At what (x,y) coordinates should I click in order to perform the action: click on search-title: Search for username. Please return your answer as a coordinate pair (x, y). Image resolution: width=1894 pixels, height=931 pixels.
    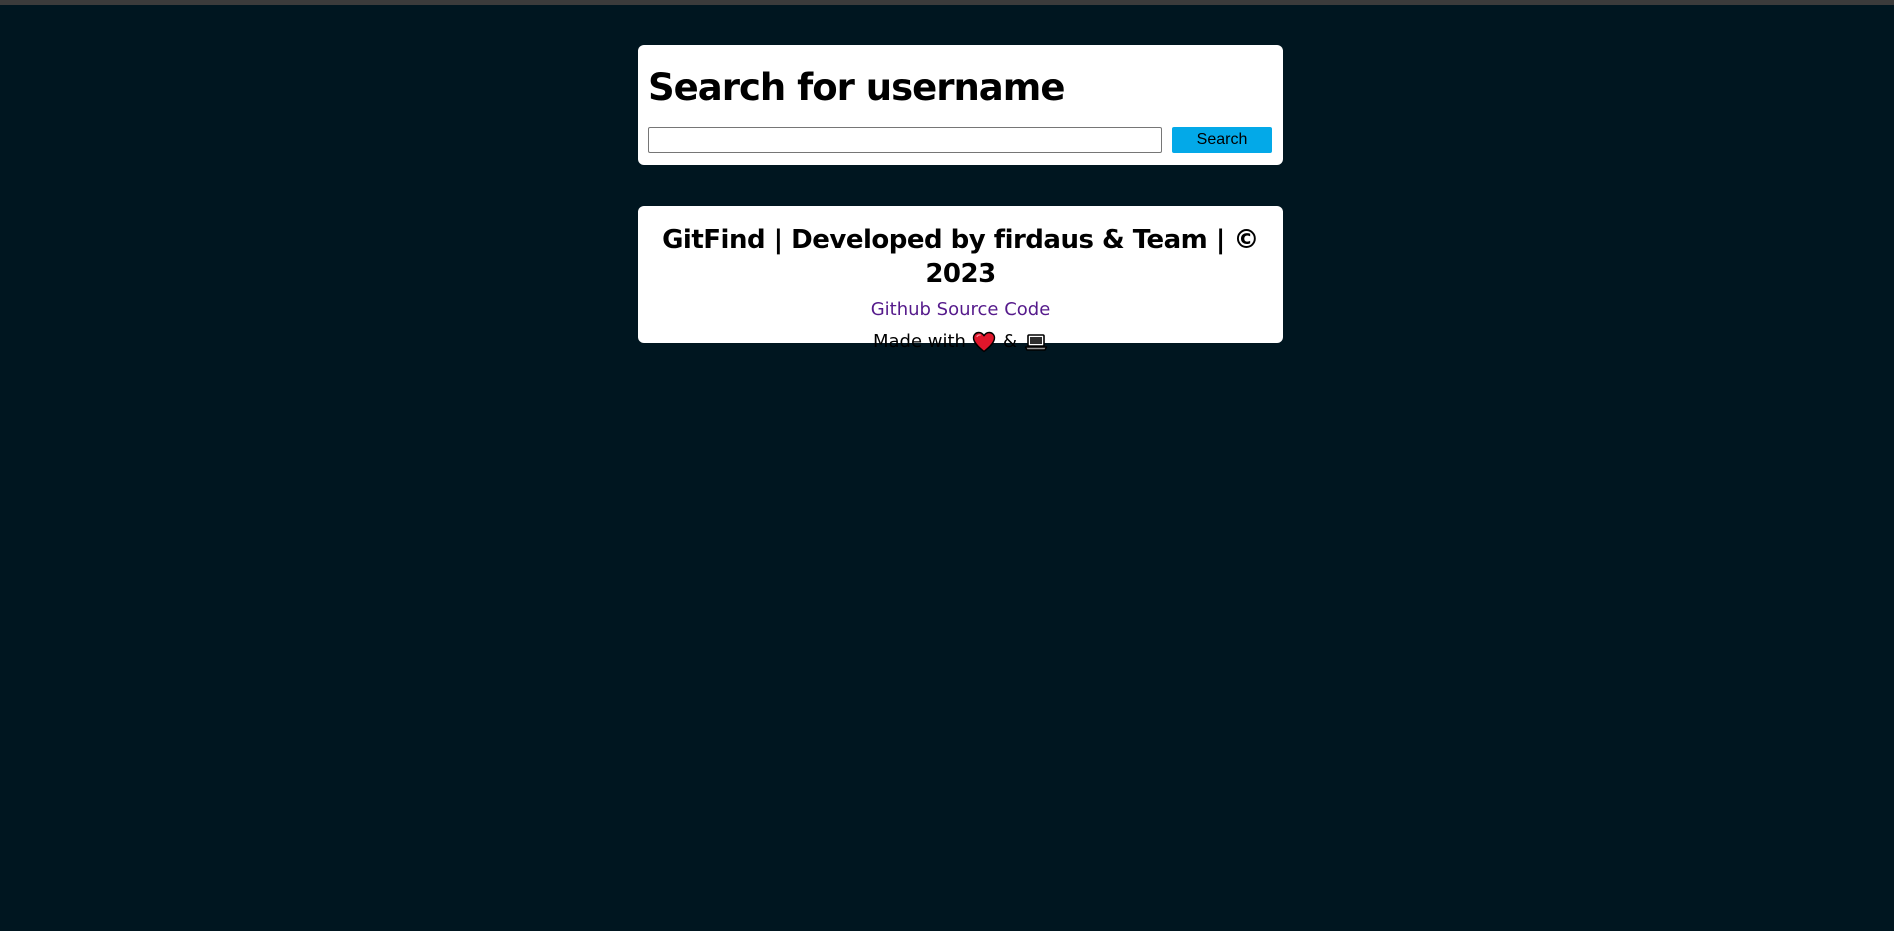
    Looking at the image, I should click on (856, 87).